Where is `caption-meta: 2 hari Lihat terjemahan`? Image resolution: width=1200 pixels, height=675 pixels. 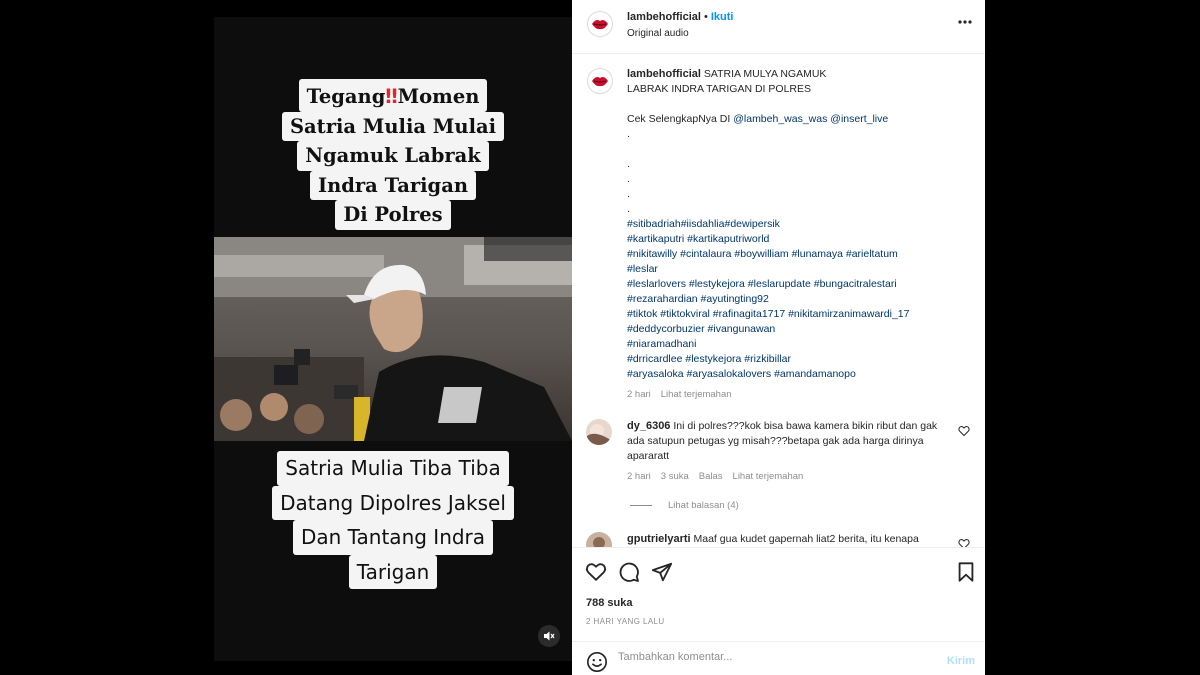 caption-meta: 2 hari Lihat terjemahan is located at coordinates (799, 394).